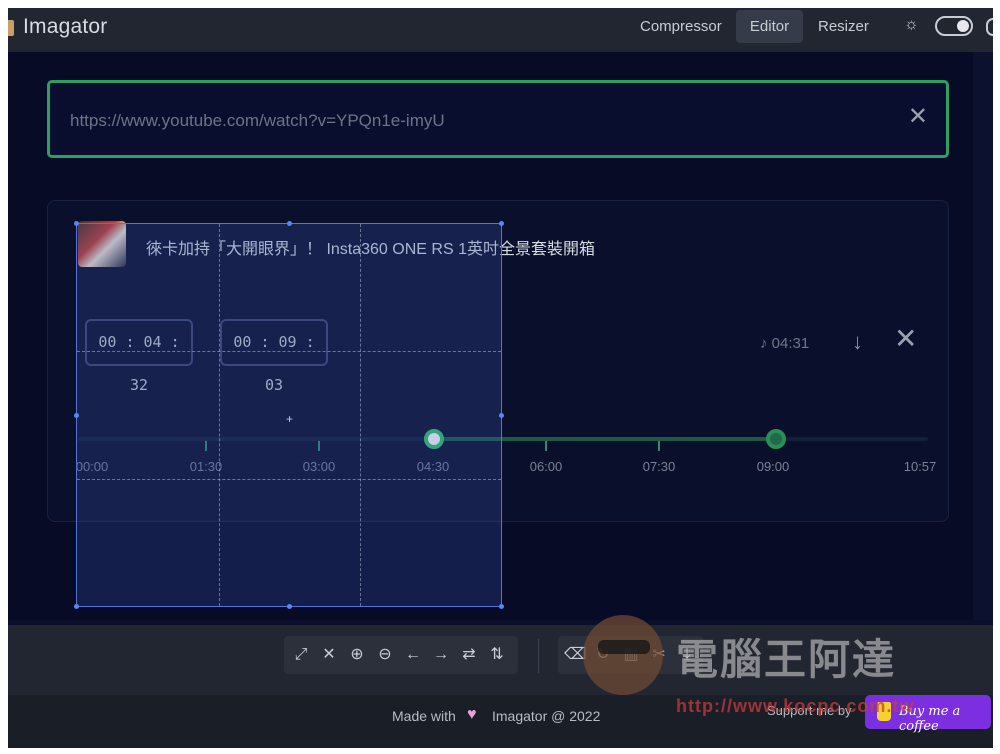 Image resolution: width=1000 pixels, height=754 pixels. Describe the element at coordinates (769, 26) in the screenshot. I see `nav-editor: Editor` at that location.